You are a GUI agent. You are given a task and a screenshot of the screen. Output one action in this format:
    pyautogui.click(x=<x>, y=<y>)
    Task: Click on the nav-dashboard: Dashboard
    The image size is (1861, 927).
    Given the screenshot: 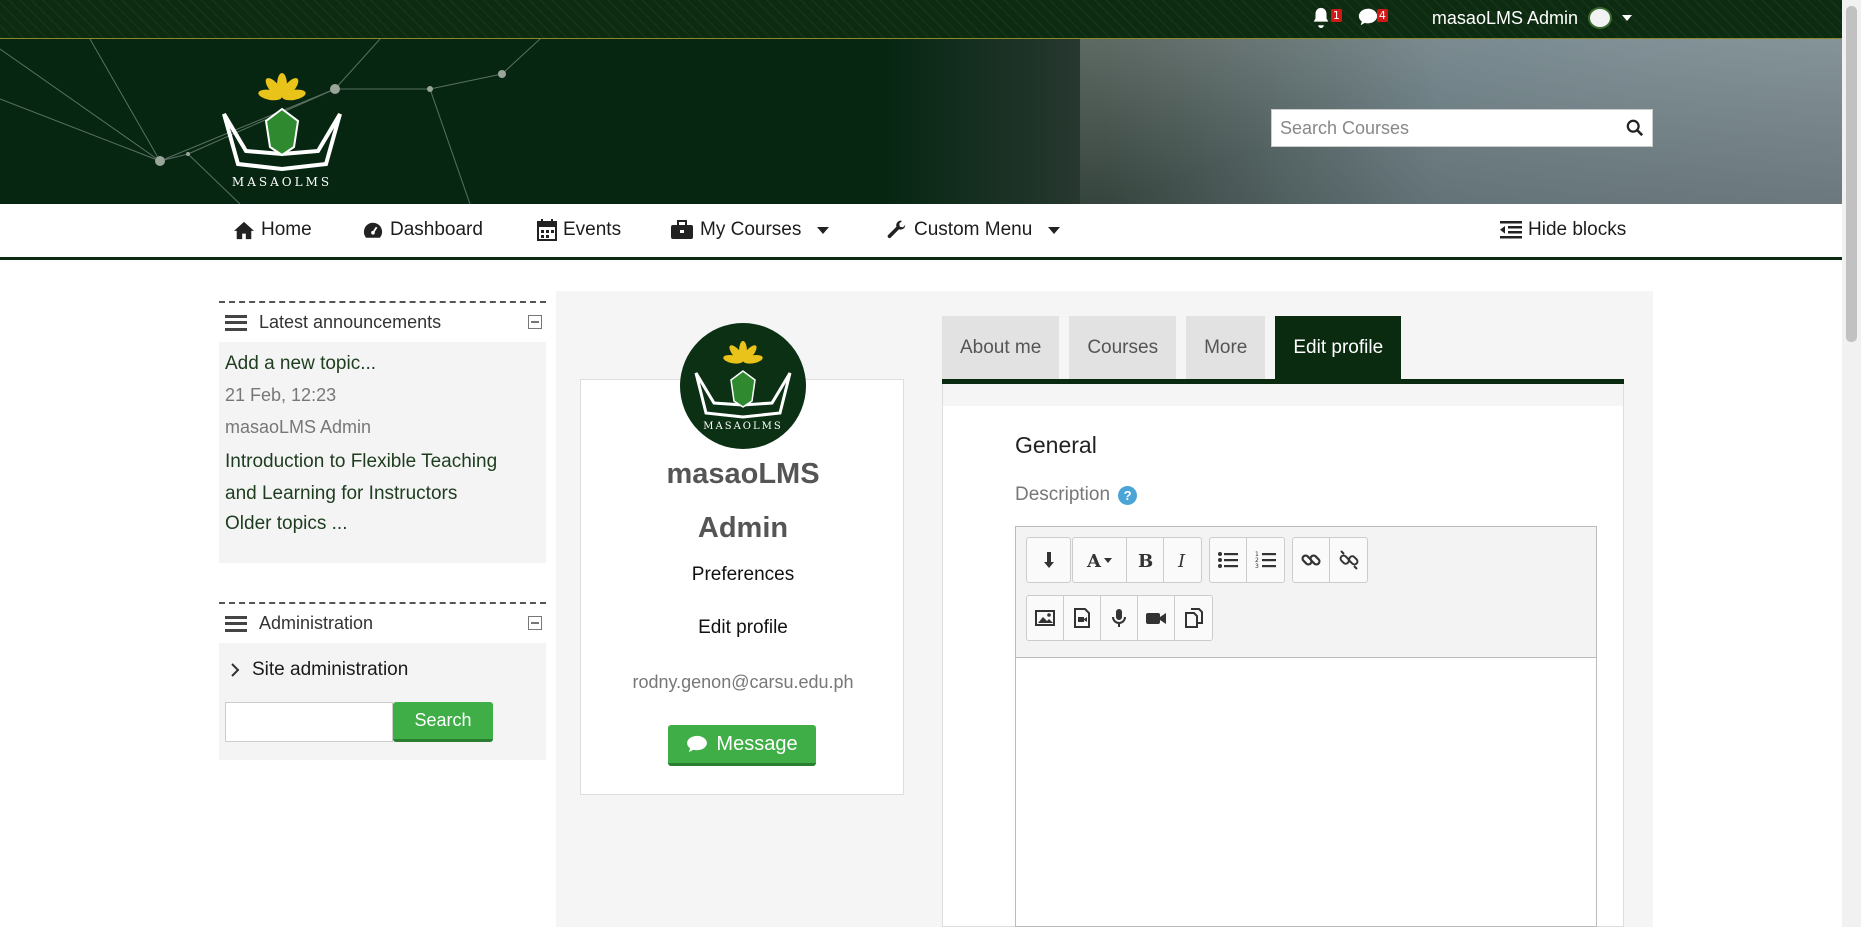 What is the action you would take?
    pyautogui.click(x=422, y=230)
    